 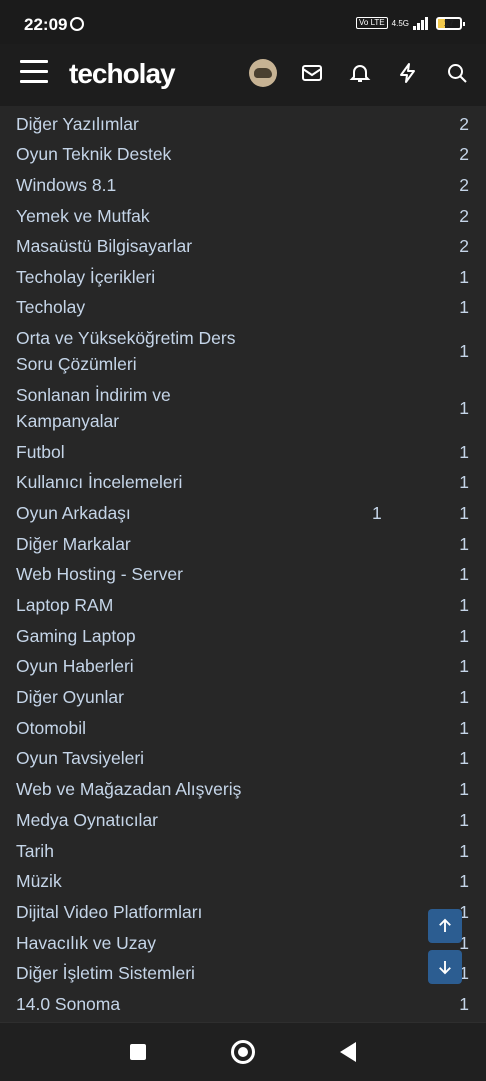 I want to click on list-item-name: Diğer İşletim Sistemleri, so click(x=105, y=973).